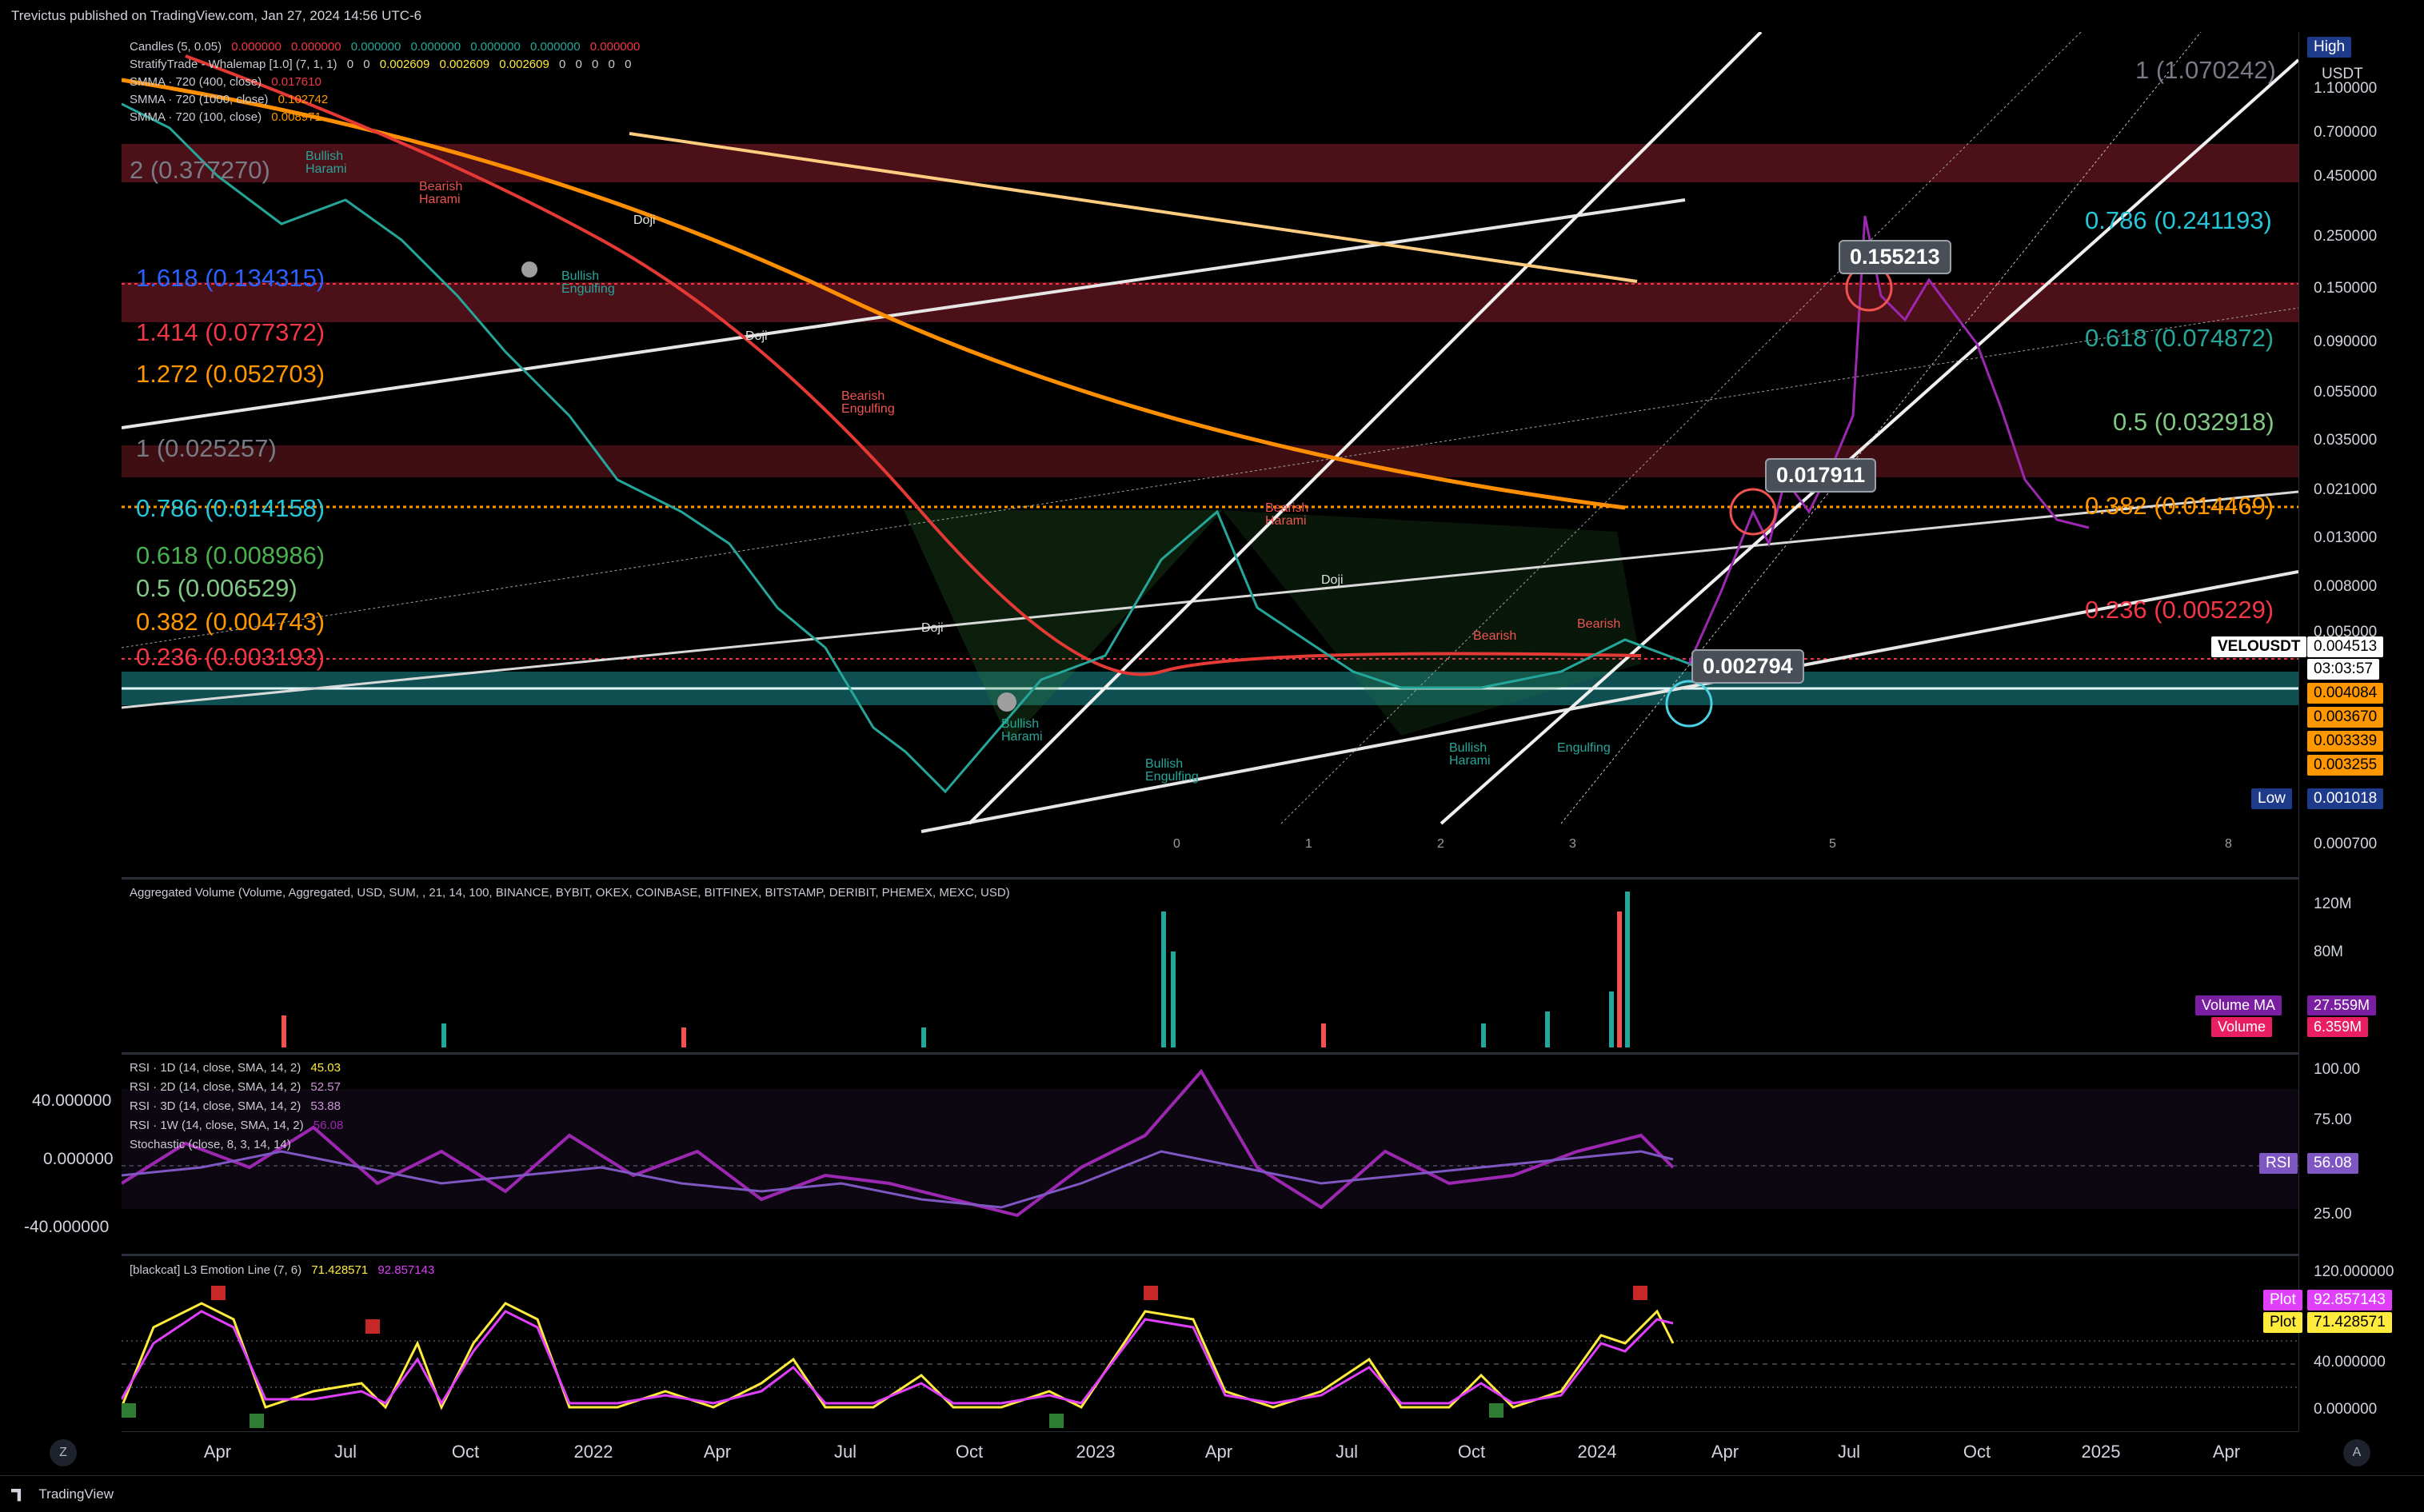  What do you see at coordinates (2179, 338) in the screenshot?
I see `fib-label: 0.618 (0.074872)` at bounding box center [2179, 338].